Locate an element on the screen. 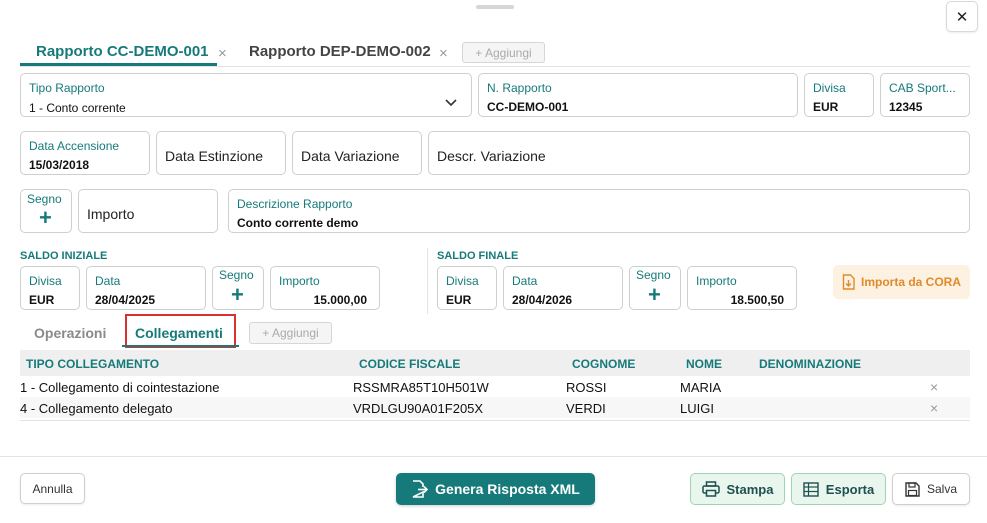 The width and height of the screenshot is (987, 523). drag-handle is located at coordinates (495, 7).